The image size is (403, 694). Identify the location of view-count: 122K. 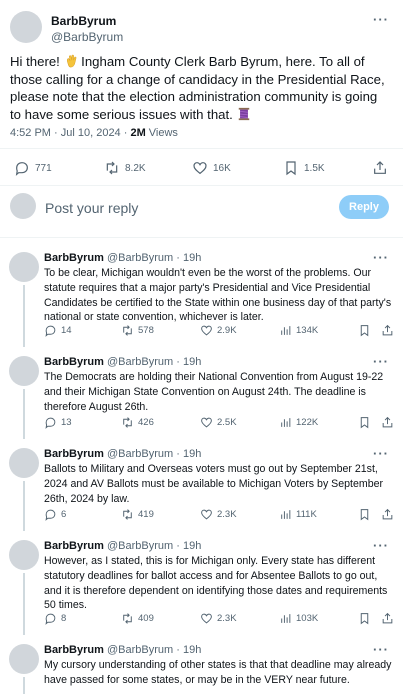
(307, 422).